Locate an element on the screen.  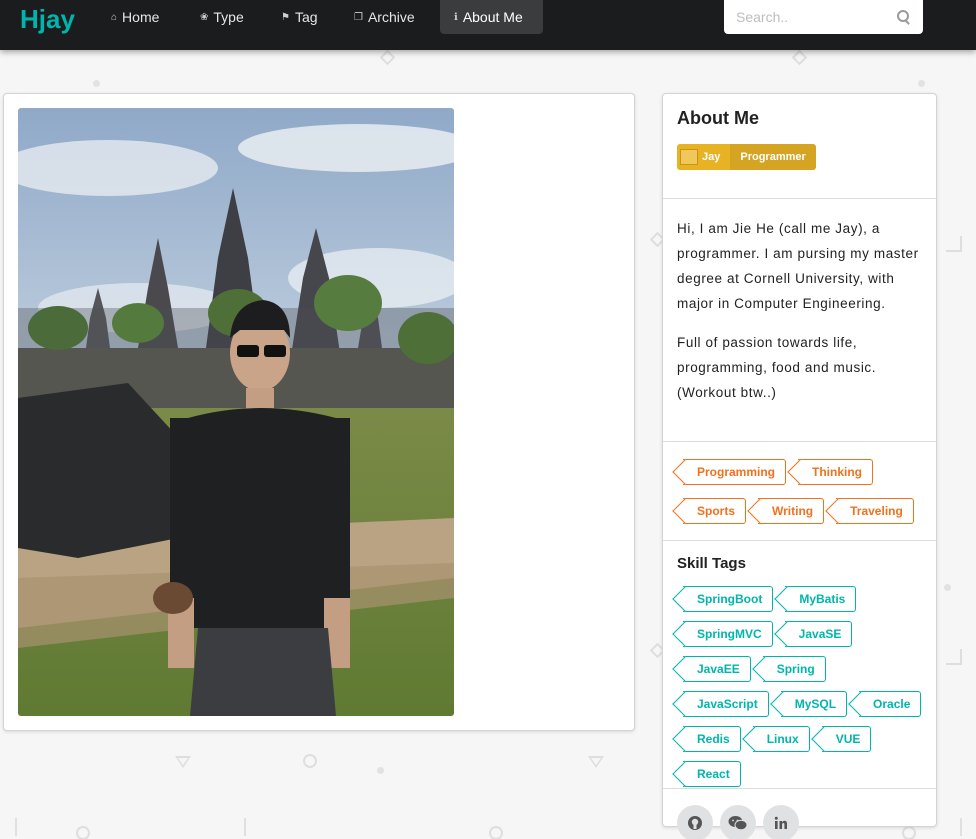
nav-item-label: Archive is located at coordinates (391, 17).